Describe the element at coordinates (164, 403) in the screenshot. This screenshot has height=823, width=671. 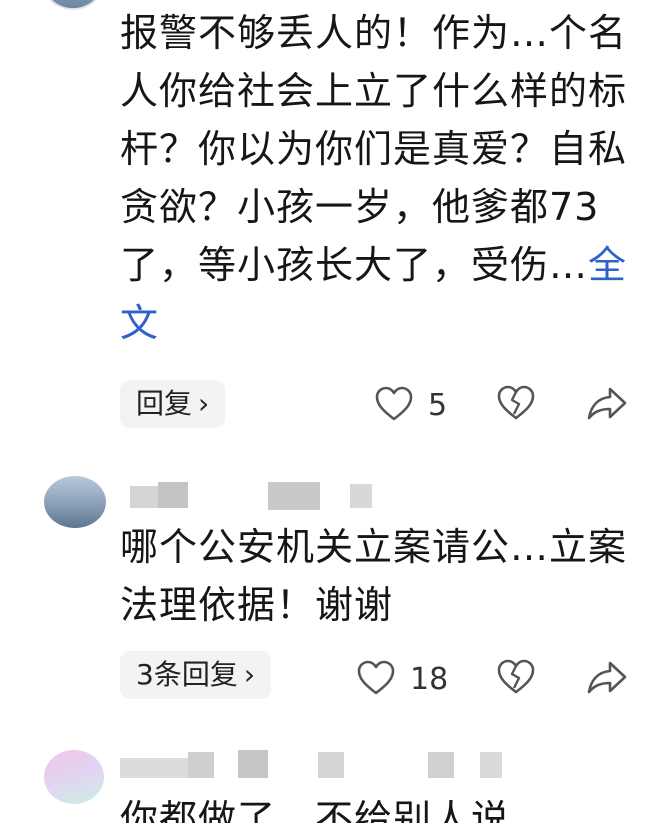
I see `reply-label: 回复` at that location.